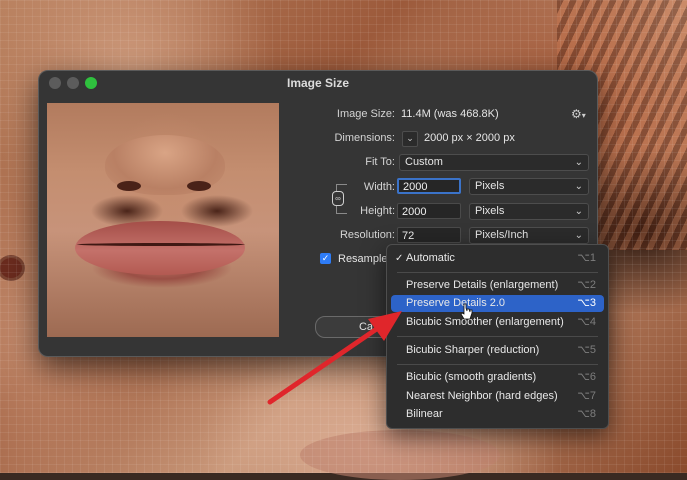  What do you see at coordinates (424, 414) in the screenshot?
I see `menu-item-label: Bilinear` at bounding box center [424, 414].